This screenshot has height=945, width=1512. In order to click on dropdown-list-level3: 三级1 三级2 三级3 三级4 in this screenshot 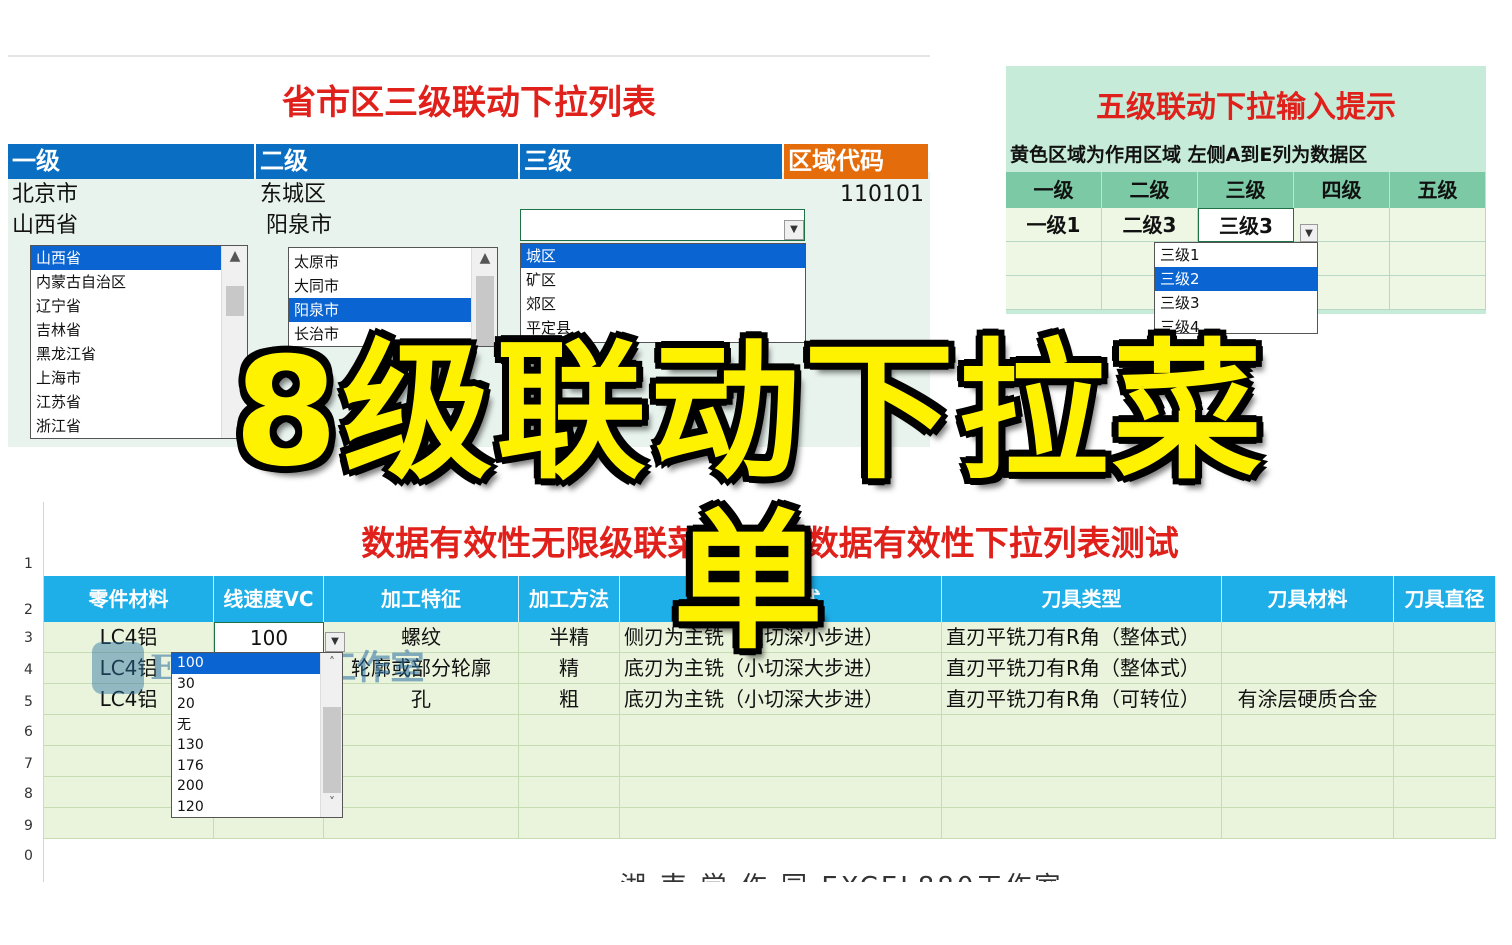, I will do `click(1236, 288)`.